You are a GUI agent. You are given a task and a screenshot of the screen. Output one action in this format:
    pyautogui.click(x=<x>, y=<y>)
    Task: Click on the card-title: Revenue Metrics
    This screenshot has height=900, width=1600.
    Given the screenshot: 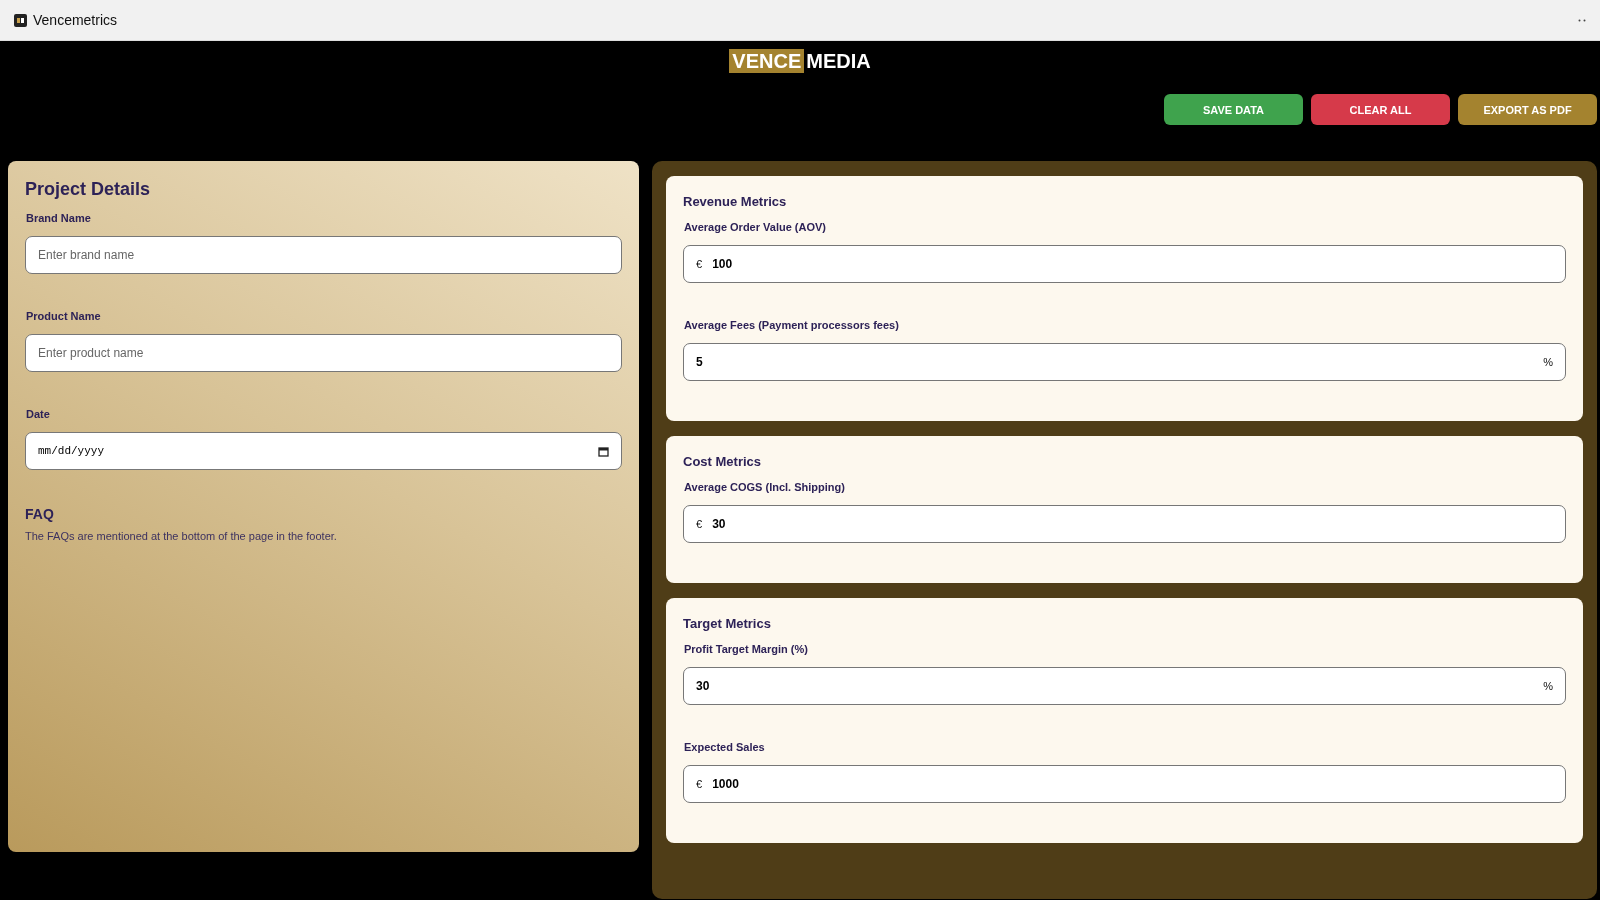 What is the action you would take?
    pyautogui.click(x=735, y=201)
    